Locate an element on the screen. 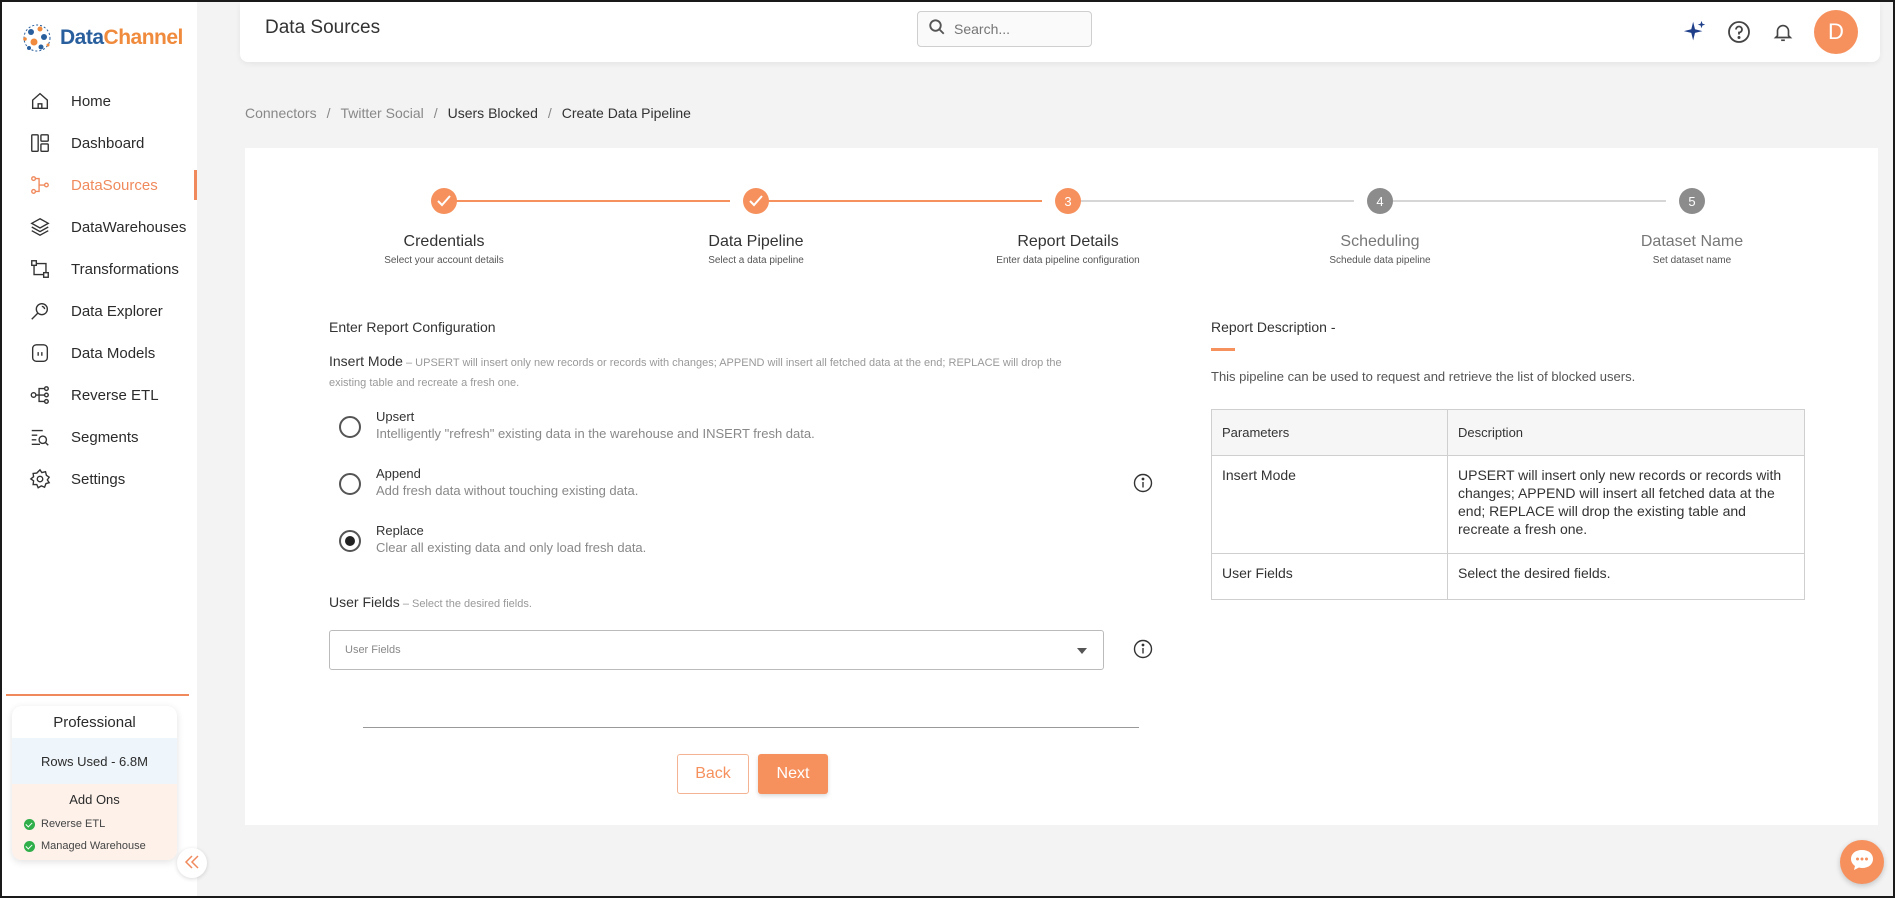  table-header-row: Parameters Description is located at coordinates (1508, 432).